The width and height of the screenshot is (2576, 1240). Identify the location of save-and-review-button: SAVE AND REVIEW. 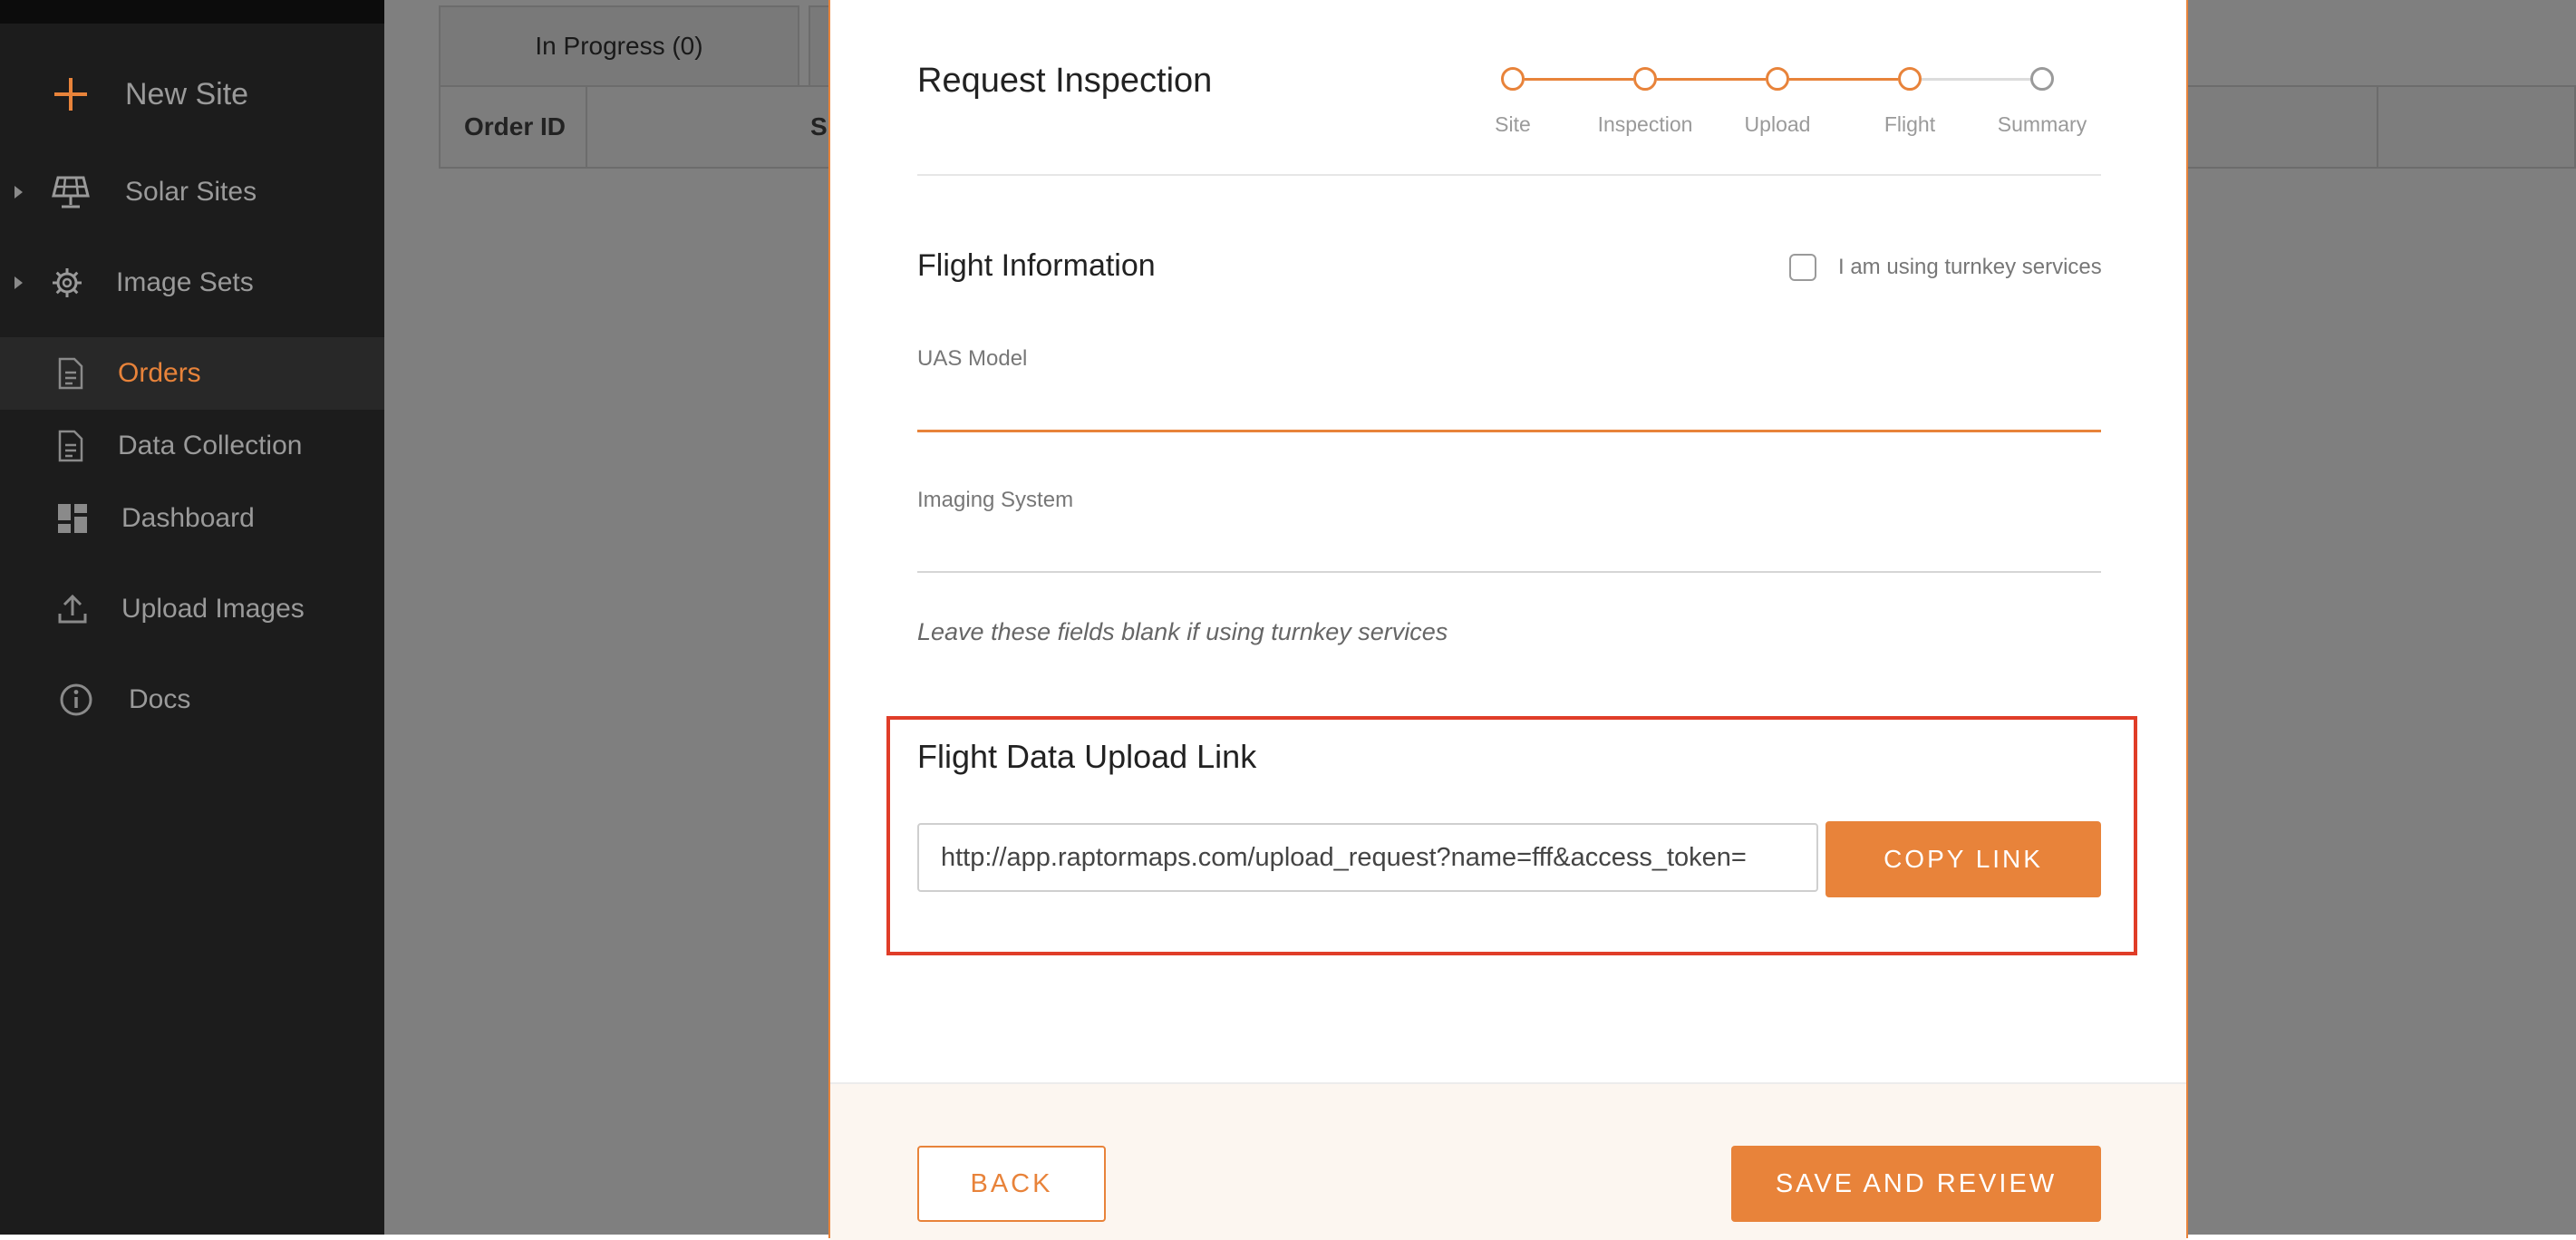
(1916, 1184).